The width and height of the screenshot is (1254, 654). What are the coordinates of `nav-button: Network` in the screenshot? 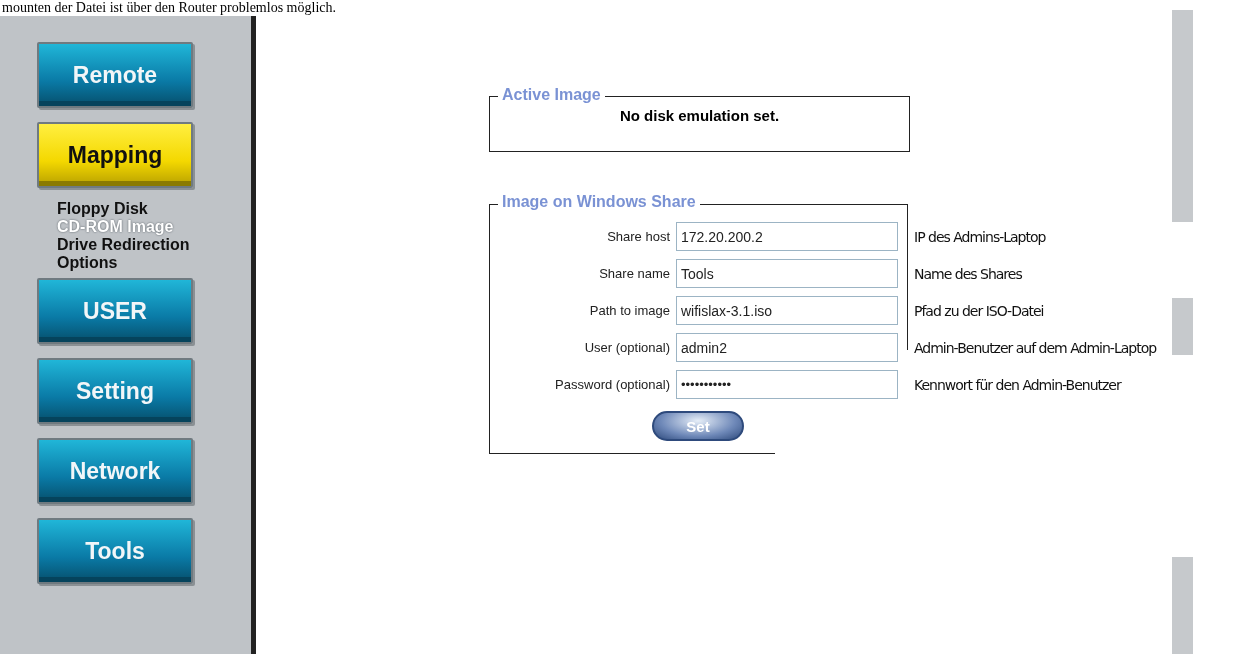 It's located at (115, 471).